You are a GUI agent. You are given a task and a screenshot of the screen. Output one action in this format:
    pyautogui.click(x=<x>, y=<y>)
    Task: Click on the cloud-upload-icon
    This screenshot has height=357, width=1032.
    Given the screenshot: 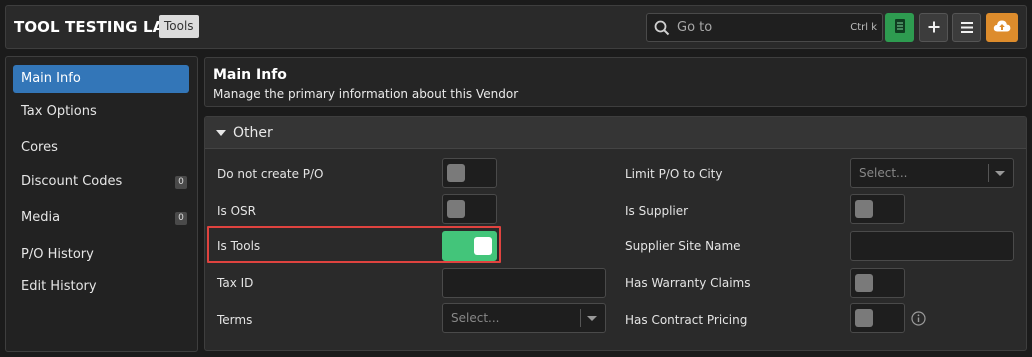 What is the action you would take?
    pyautogui.click(x=1002, y=27)
    